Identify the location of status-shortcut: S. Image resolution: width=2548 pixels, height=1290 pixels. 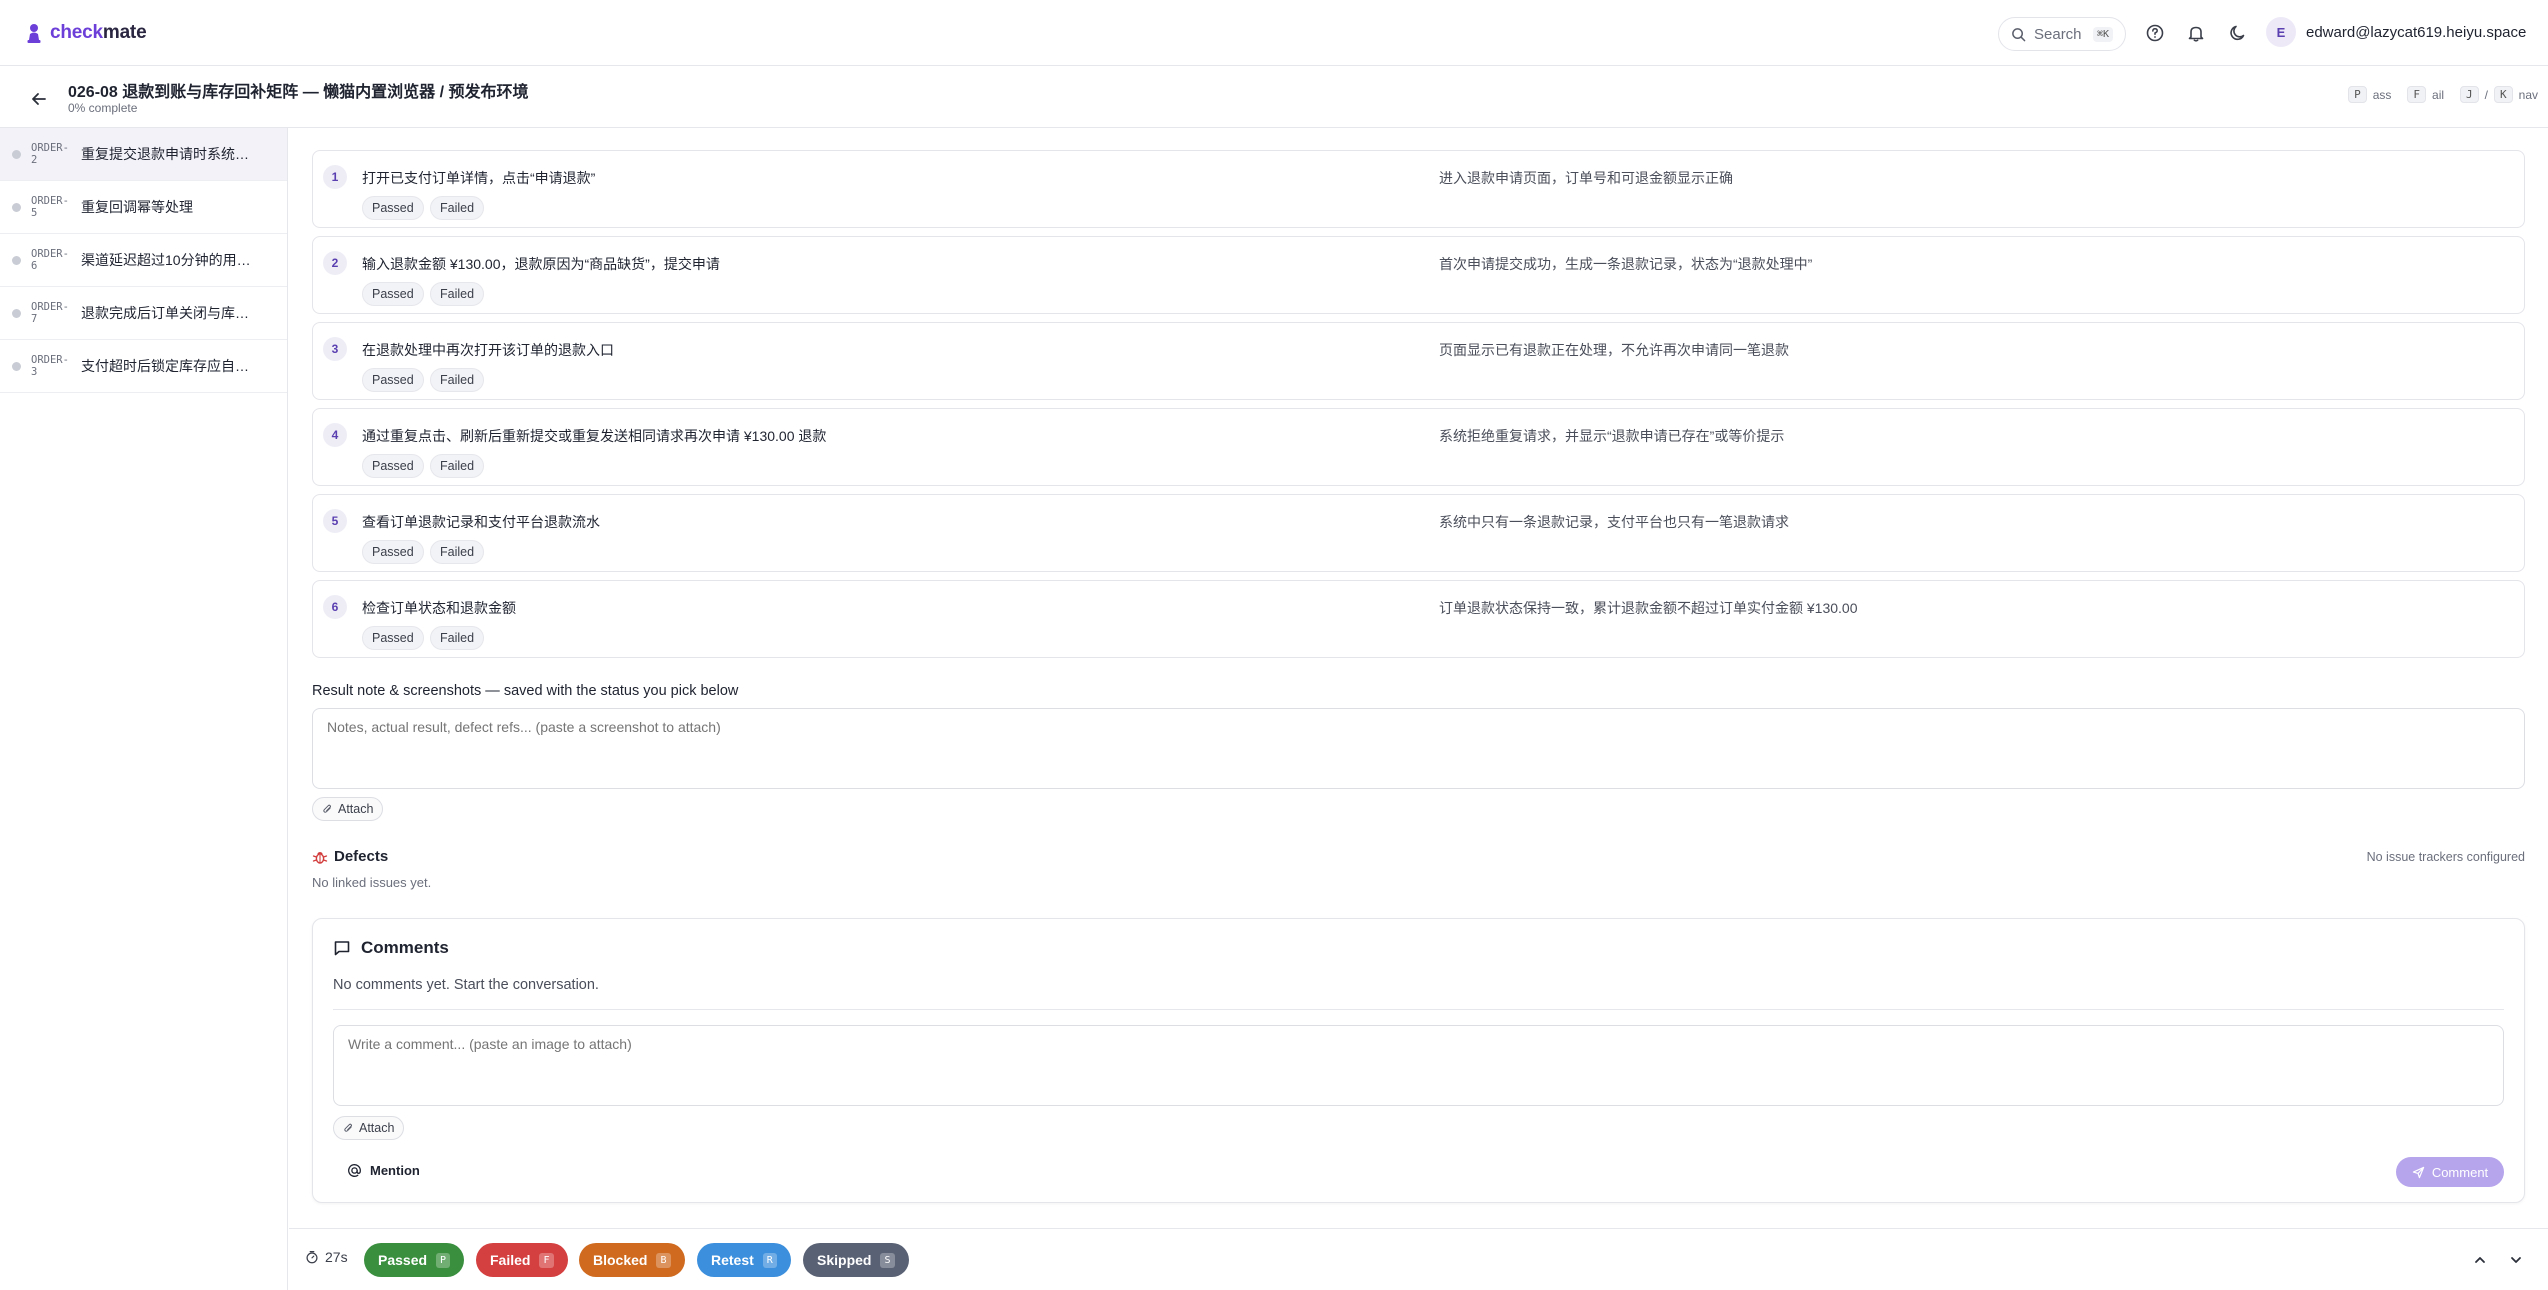
(887, 1260).